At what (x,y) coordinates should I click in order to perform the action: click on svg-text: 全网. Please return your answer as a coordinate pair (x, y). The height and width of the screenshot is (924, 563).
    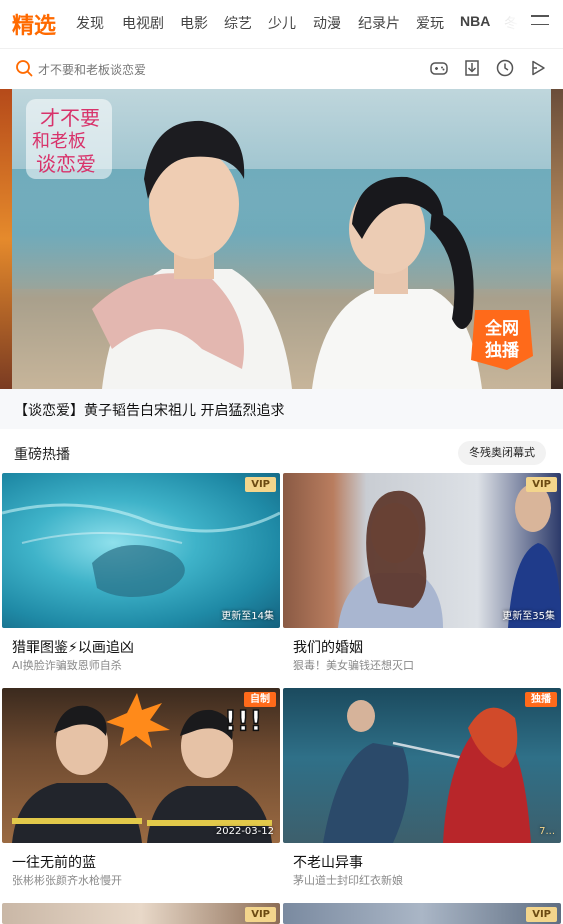
    Looking at the image, I should click on (501, 328).